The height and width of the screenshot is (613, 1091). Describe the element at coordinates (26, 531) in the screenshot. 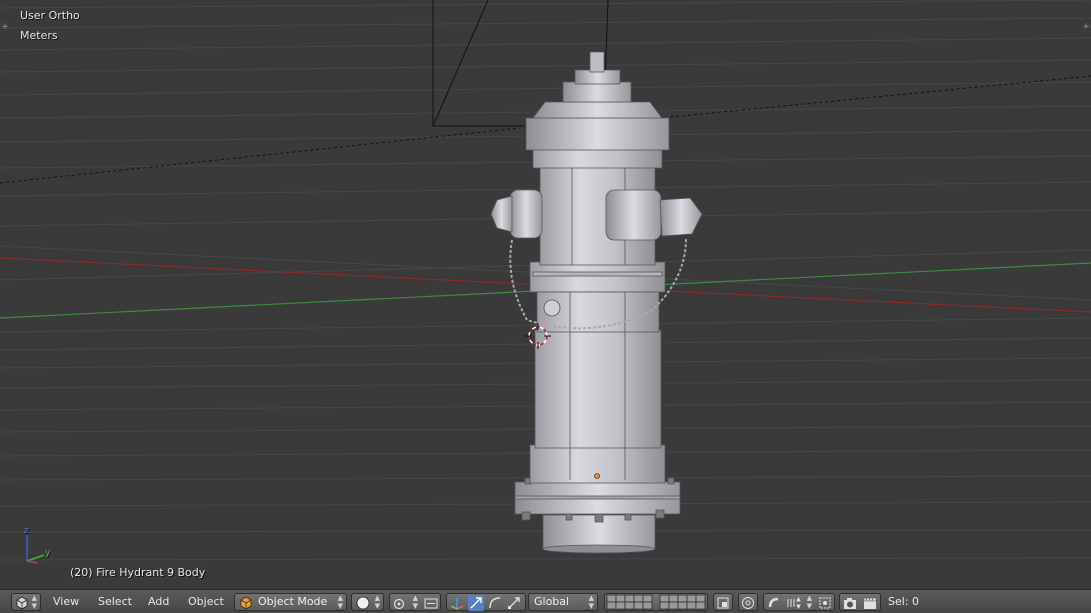

I see `axis-label-z: z` at that location.